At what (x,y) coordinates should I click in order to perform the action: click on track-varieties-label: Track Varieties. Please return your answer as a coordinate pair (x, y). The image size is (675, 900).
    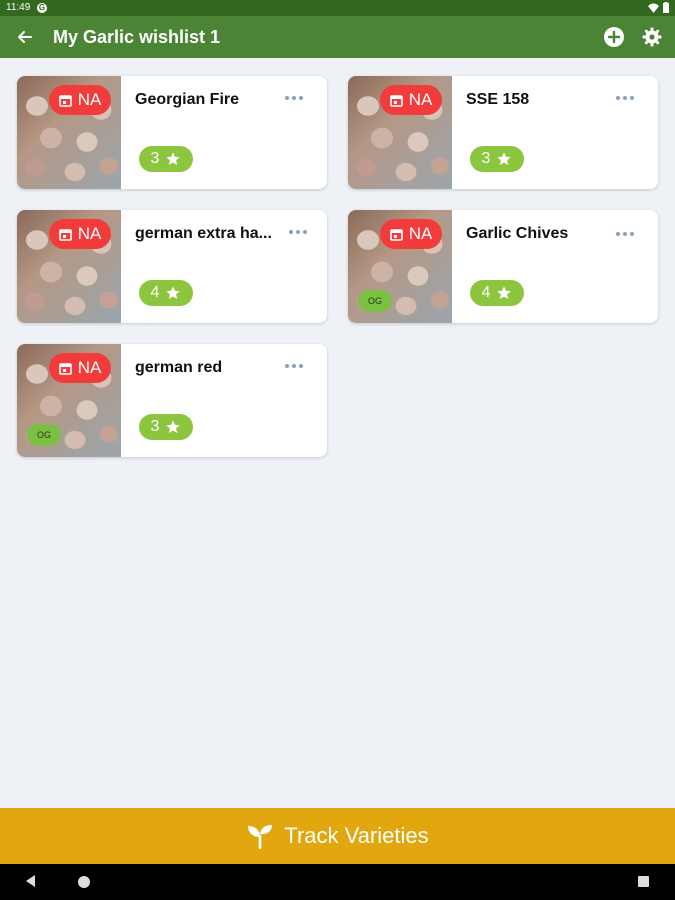
    Looking at the image, I should click on (356, 835).